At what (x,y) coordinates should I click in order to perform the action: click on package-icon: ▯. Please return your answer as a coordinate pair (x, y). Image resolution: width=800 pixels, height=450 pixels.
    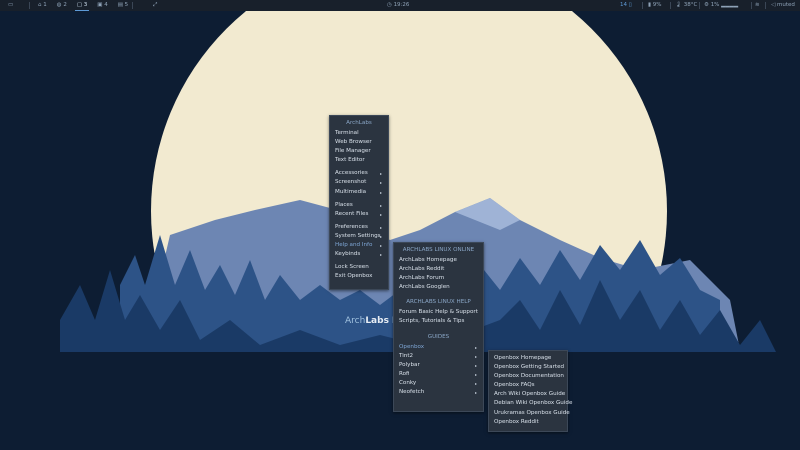
    Looking at the image, I should click on (630, 5).